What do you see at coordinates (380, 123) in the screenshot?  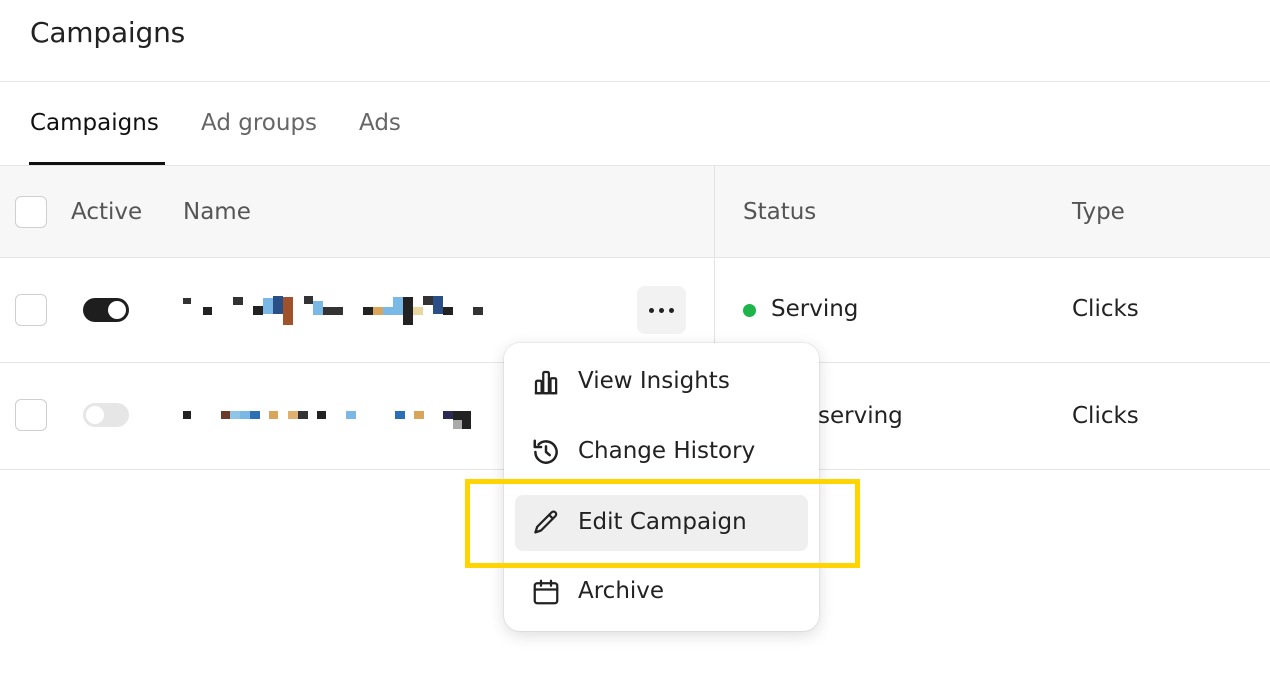 I see `tab-ads: Ads` at bounding box center [380, 123].